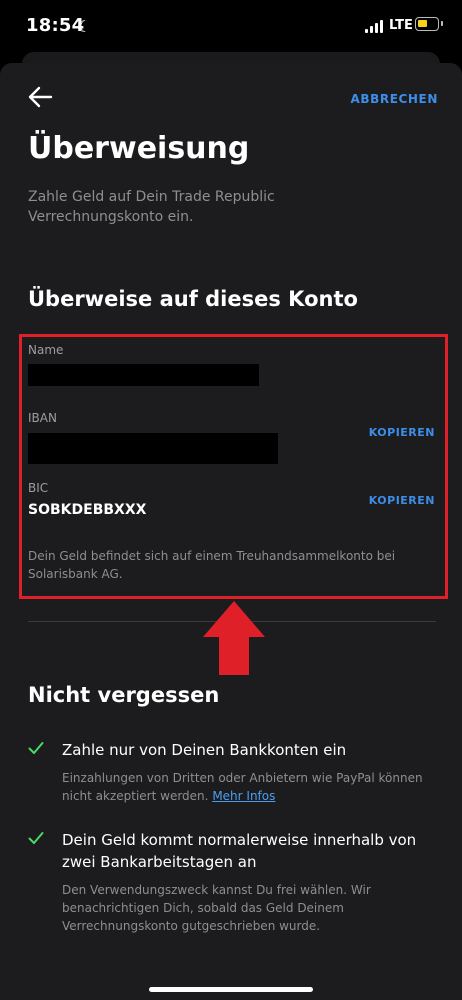 This screenshot has width=462, height=1000. I want to click on copy-bic-button: KOPIEREN, so click(402, 500).